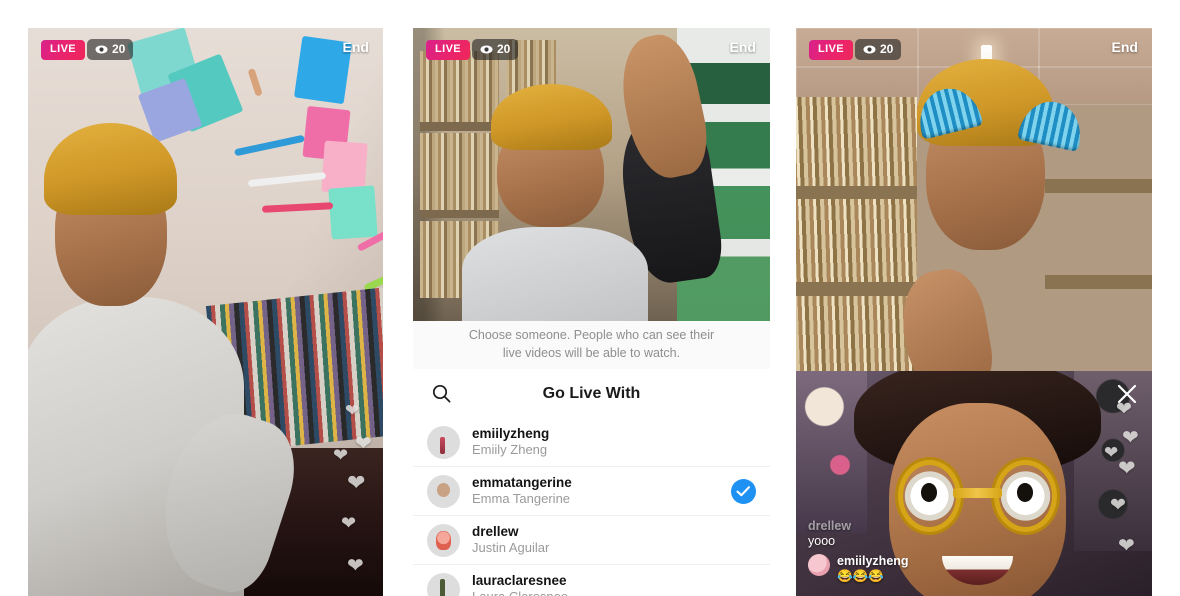 The image size is (1180, 596). What do you see at coordinates (614, 540) in the screenshot?
I see `user-meta: drellew Justin Aguilar` at bounding box center [614, 540].